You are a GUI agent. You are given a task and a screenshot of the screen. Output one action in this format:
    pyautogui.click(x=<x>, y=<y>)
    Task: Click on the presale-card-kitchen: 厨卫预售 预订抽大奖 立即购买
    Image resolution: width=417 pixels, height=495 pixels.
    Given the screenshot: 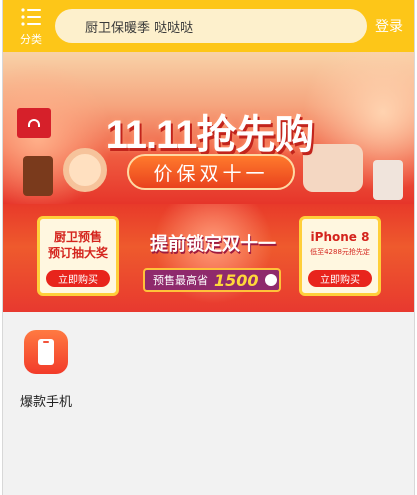 What is the action you would take?
    pyautogui.click(x=78, y=256)
    